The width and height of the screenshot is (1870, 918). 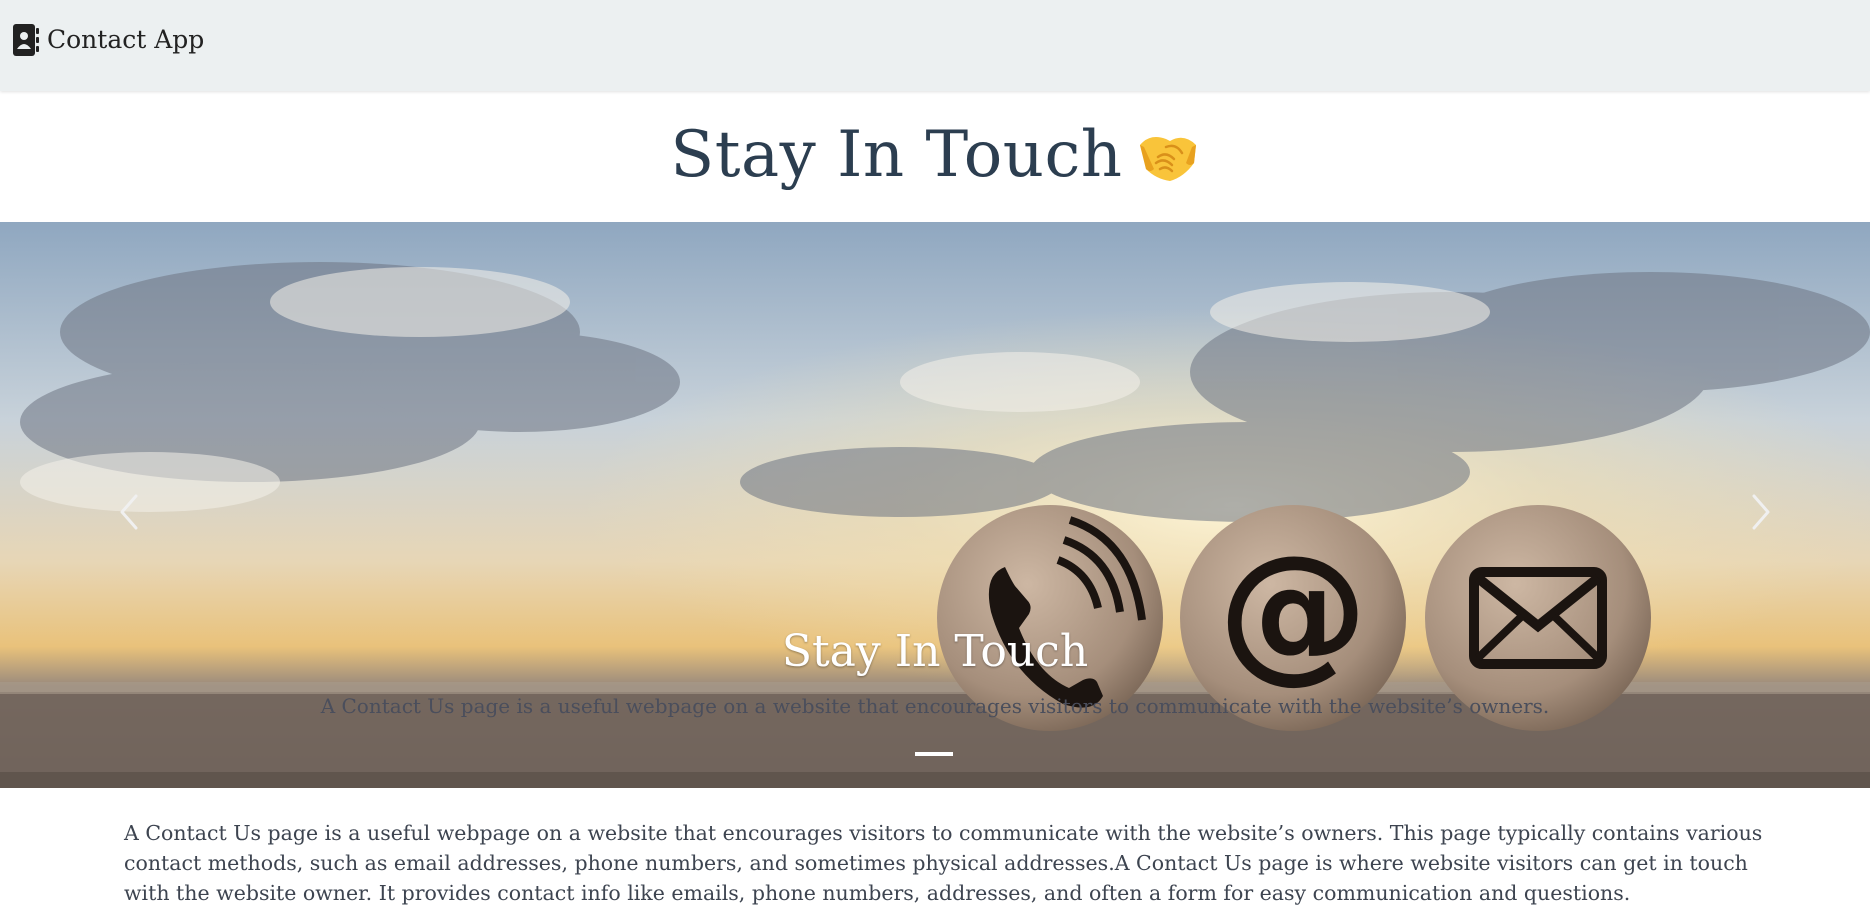 I want to click on carousel-prev-button, so click(x=130, y=512).